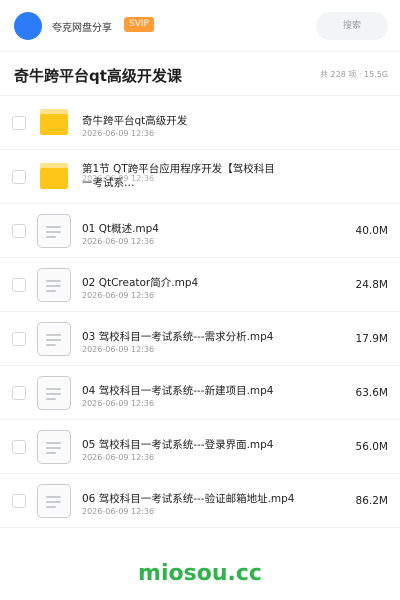 Image resolution: width=400 pixels, height=600 pixels. What do you see at coordinates (120, 229) in the screenshot?
I see `item-name: 01 Qt概述.mp4` at bounding box center [120, 229].